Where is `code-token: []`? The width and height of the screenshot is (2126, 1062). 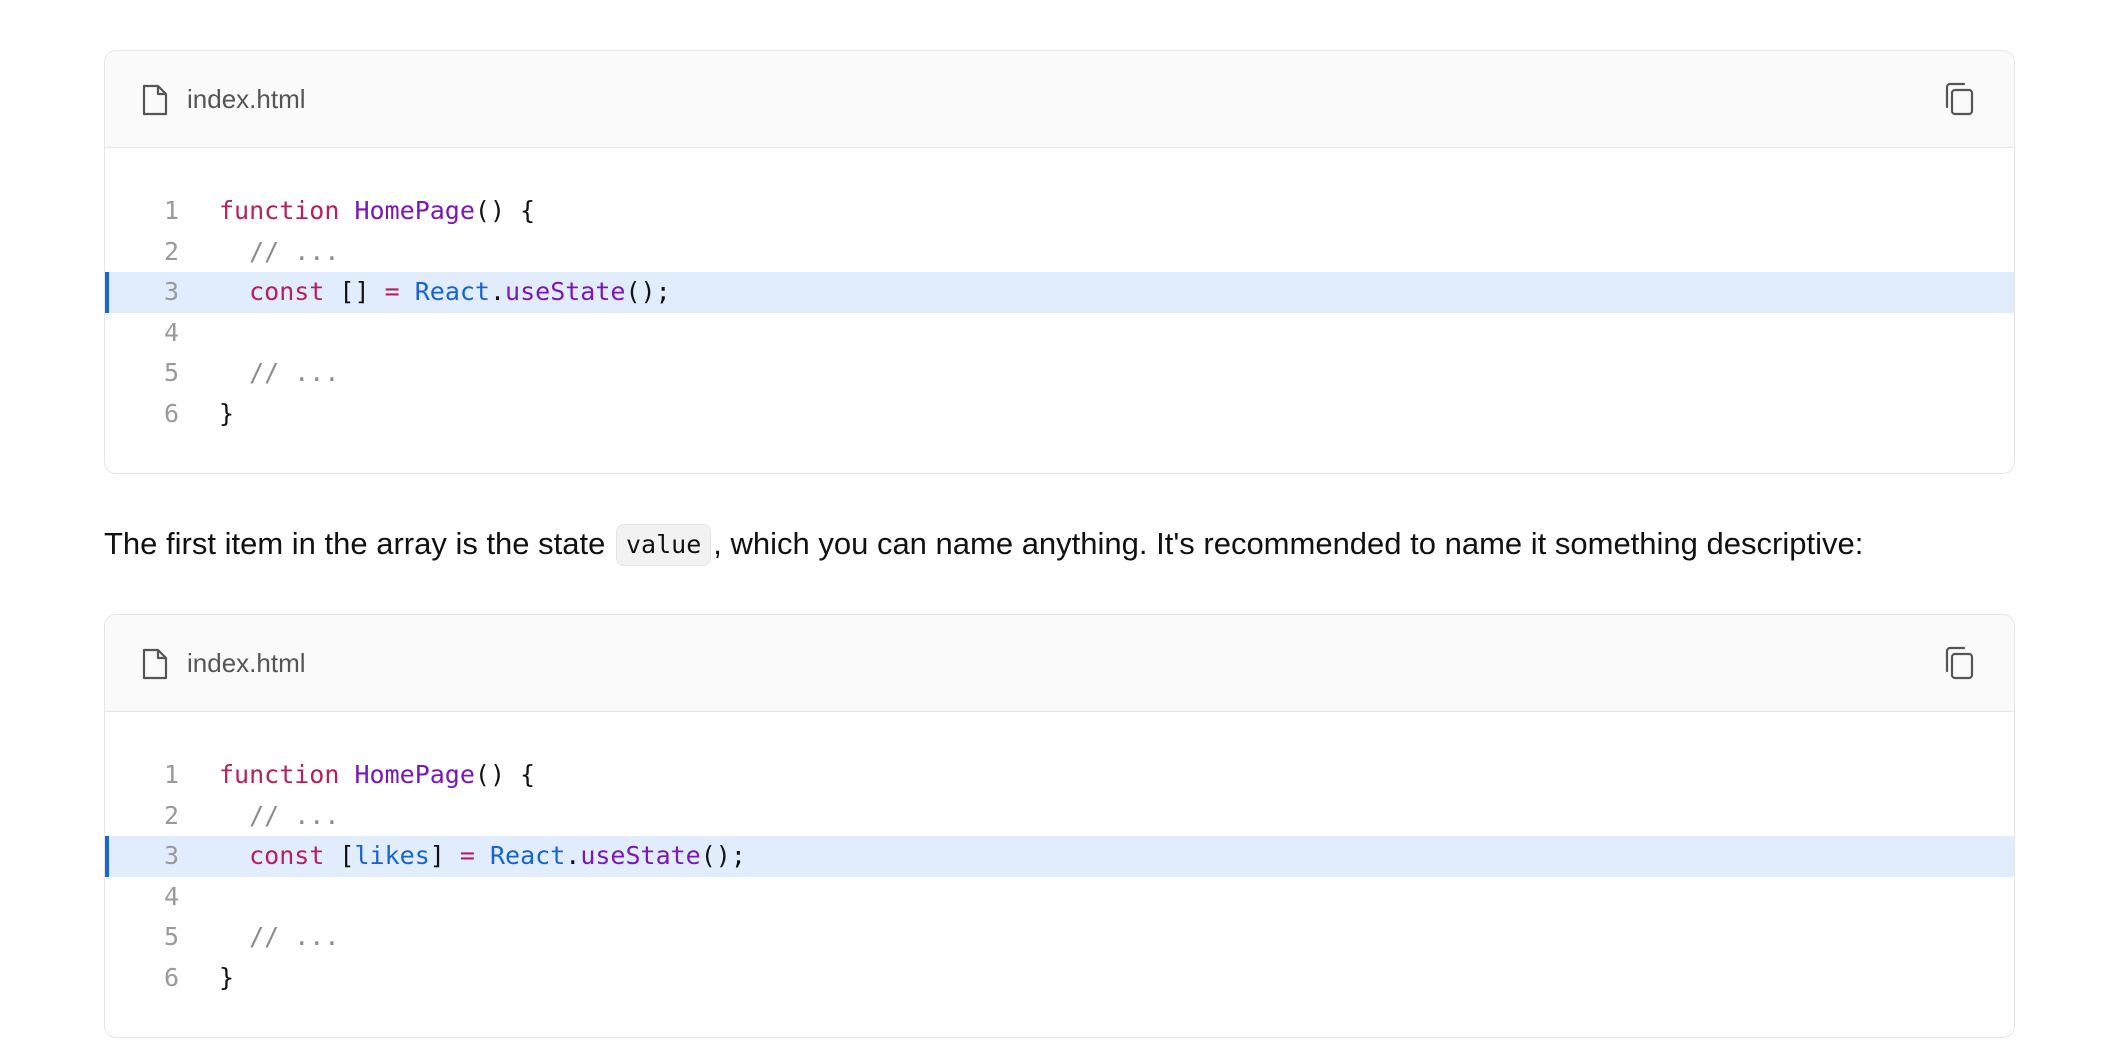 code-token: [] is located at coordinates (354, 291).